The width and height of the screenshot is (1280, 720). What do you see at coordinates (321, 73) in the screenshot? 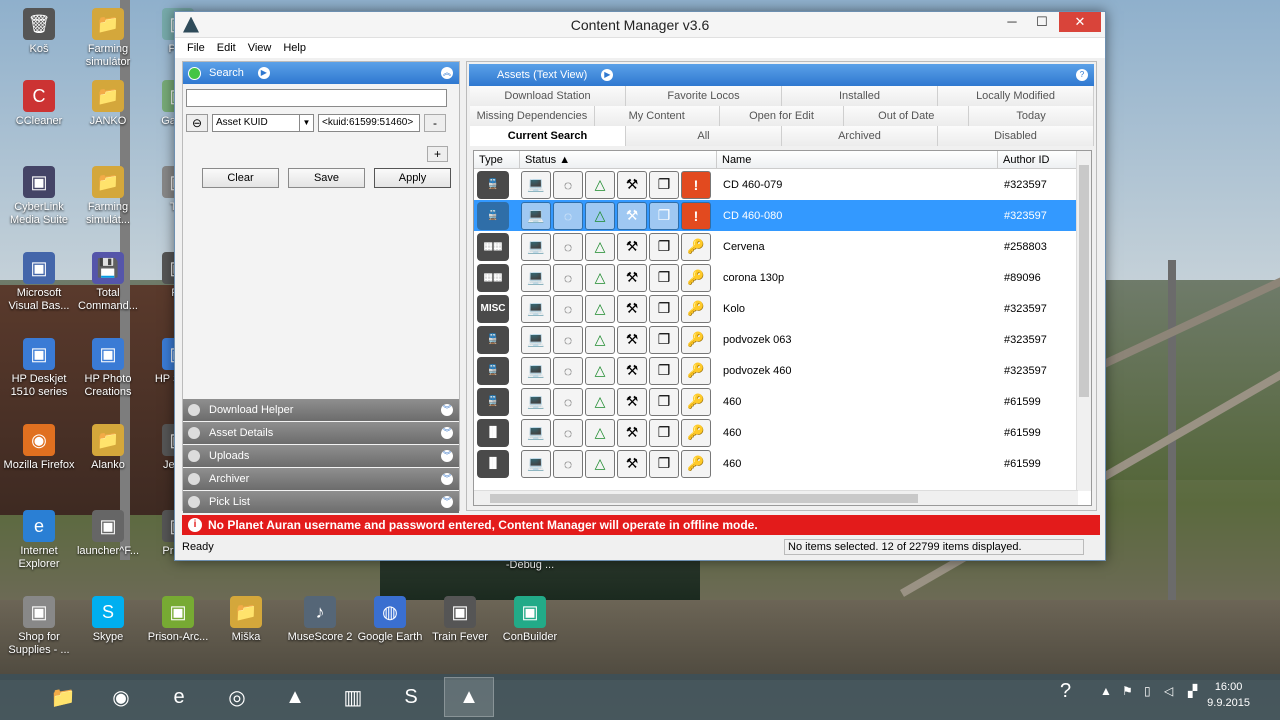
I see `search-panel-header: Search ▶ ︽` at bounding box center [321, 73].